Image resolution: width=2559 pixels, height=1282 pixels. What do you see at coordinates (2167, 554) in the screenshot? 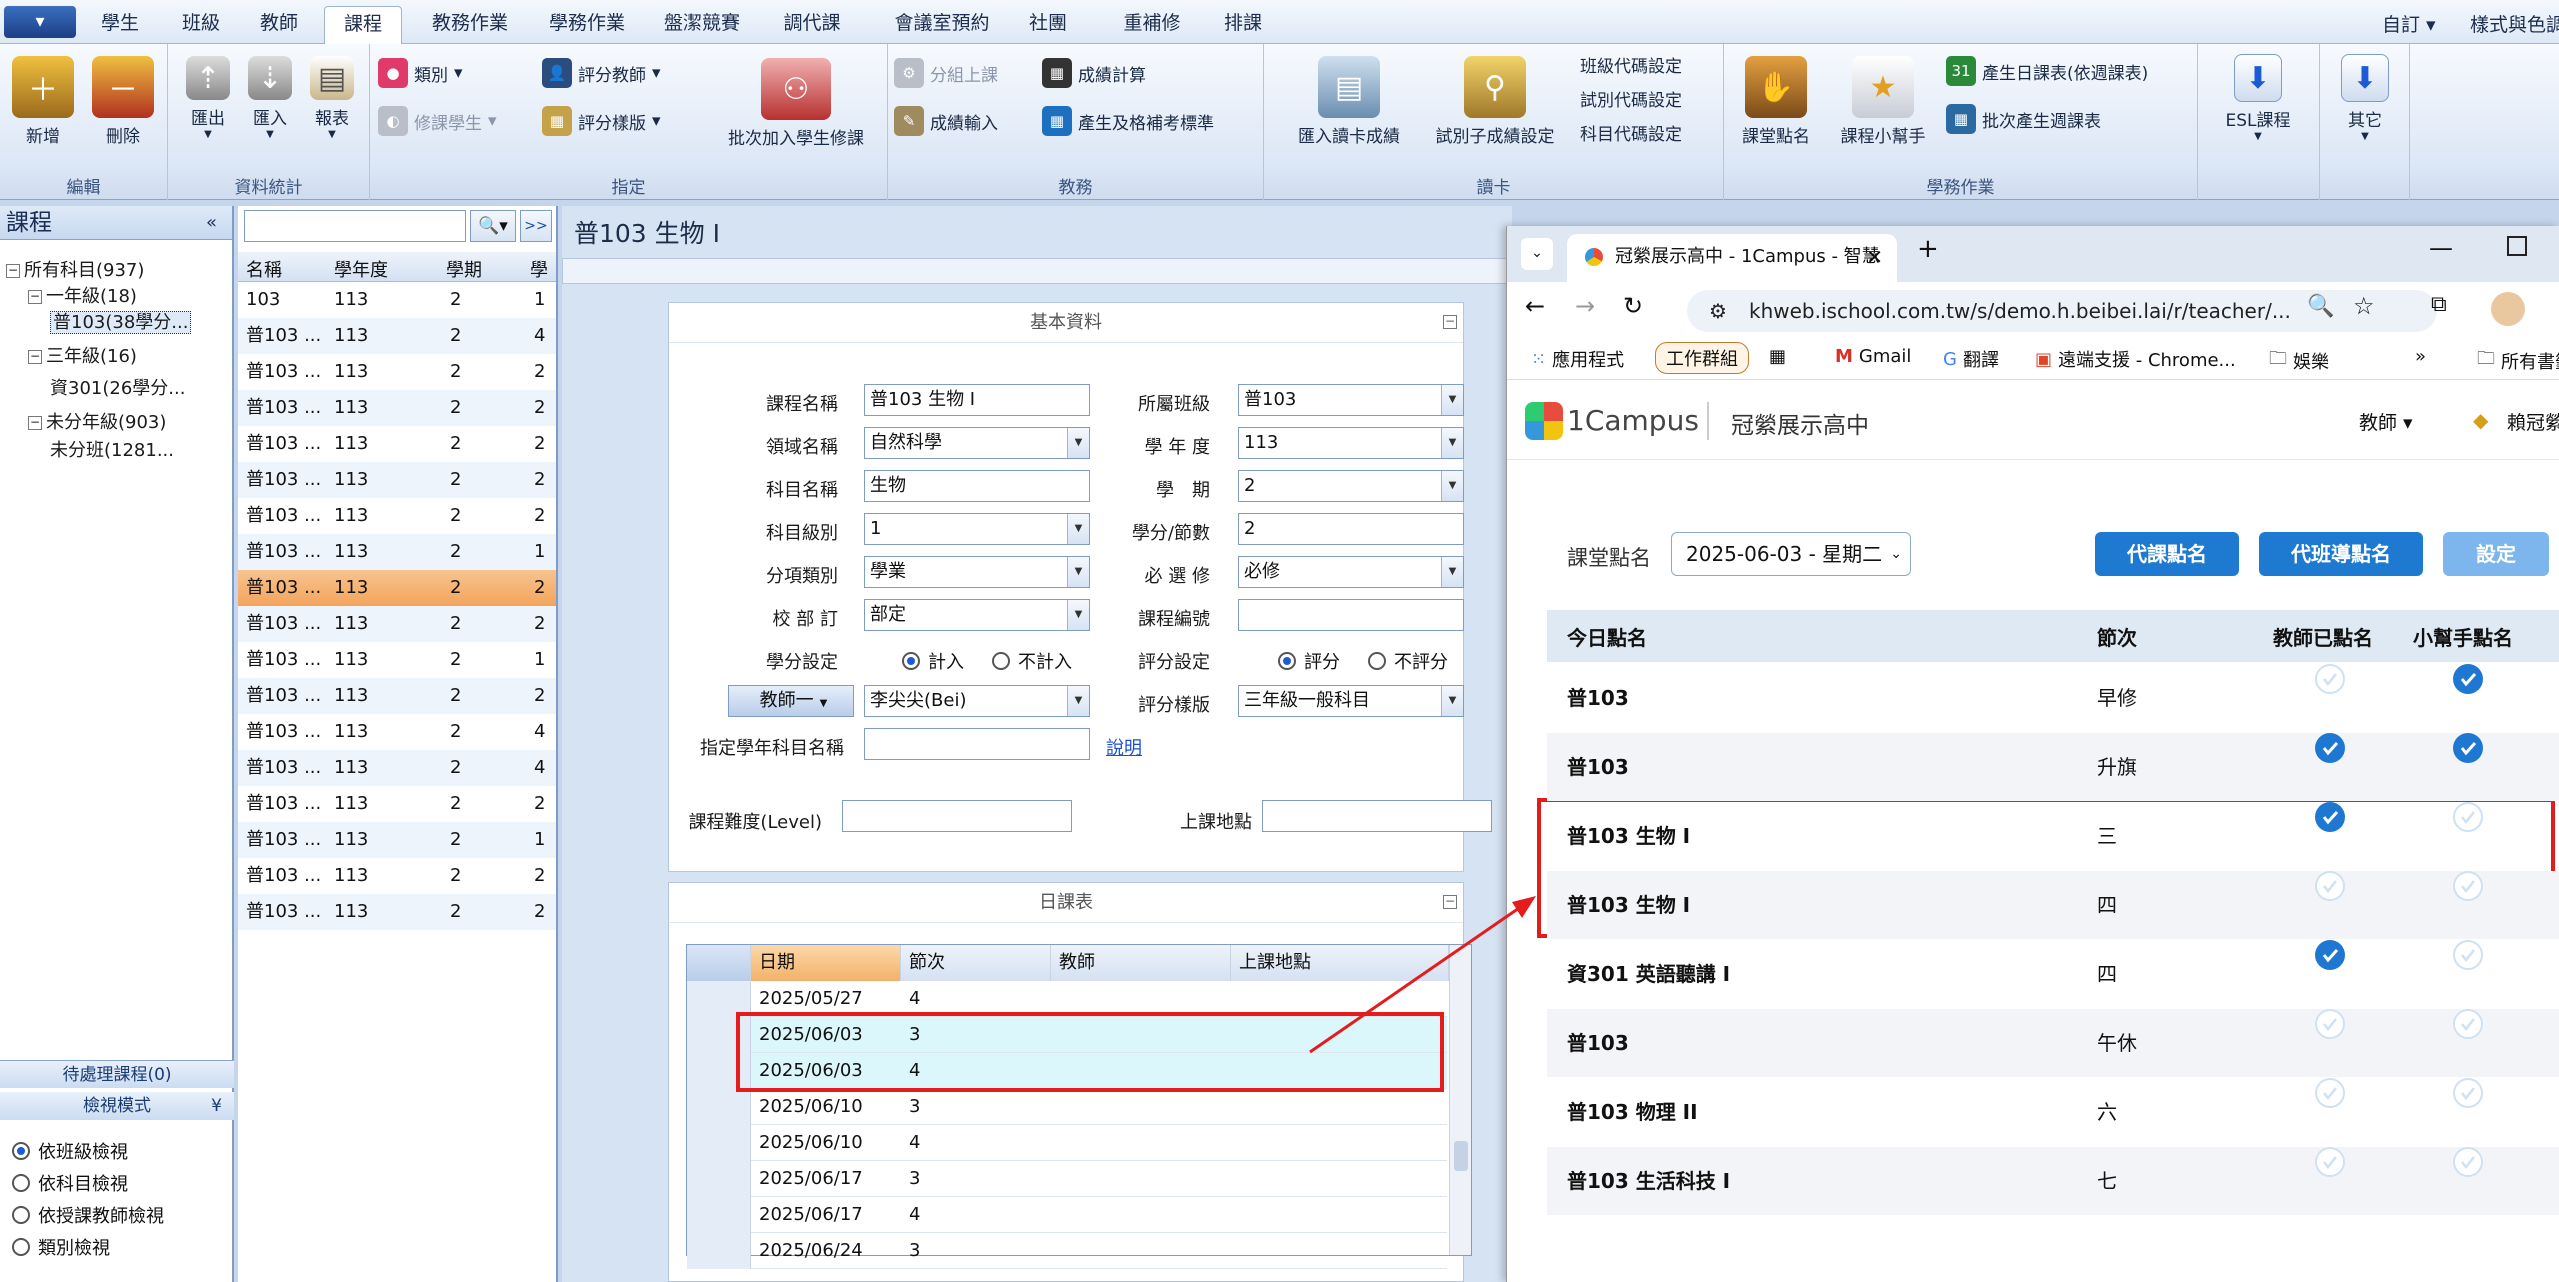
I see `sub-rollcall-button: 代課點名` at bounding box center [2167, 554].